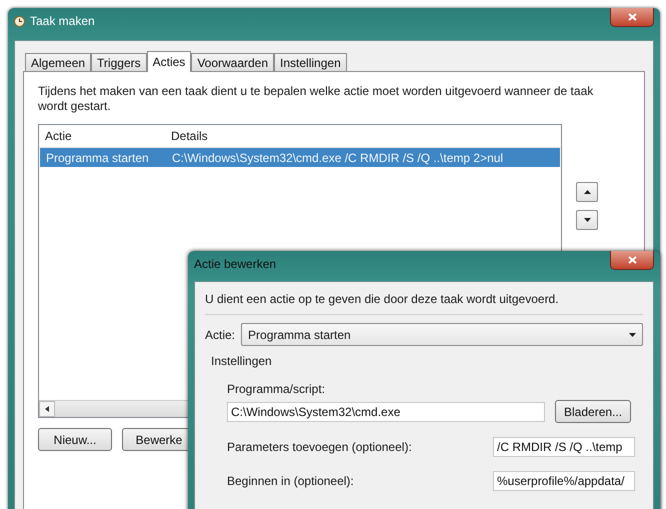  I want to click on clock-icon, so click(19, 21).